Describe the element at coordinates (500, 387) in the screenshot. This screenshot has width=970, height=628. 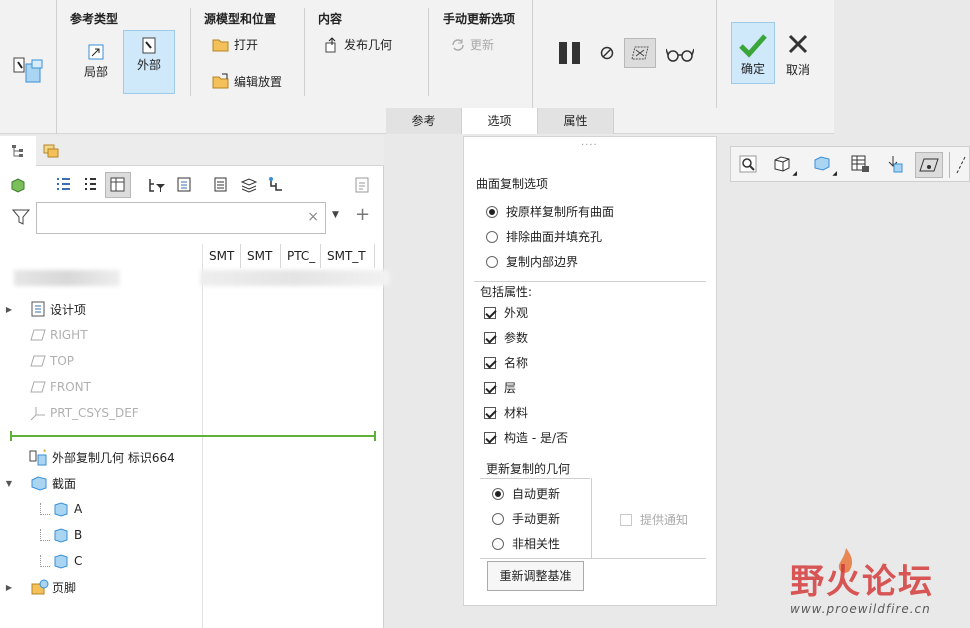
I see `checkbox-layers: 层` at that location.